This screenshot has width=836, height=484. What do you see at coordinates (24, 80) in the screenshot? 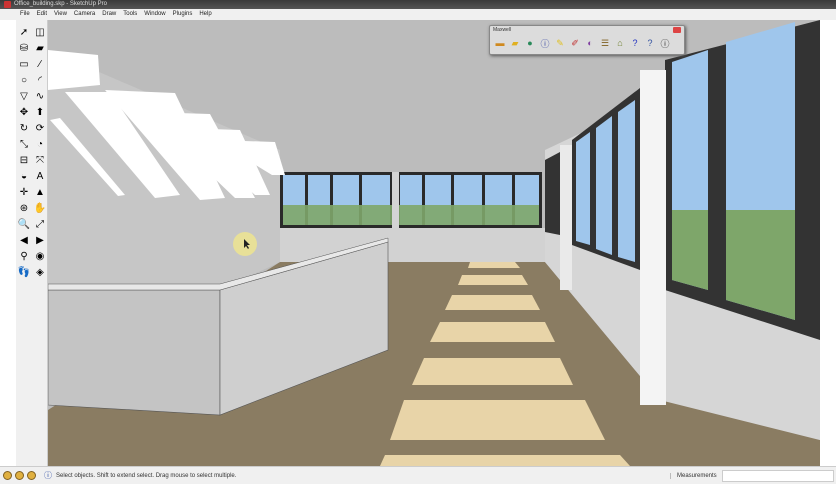
I see `circle-icon: ○` at bounding box center [24, 80].